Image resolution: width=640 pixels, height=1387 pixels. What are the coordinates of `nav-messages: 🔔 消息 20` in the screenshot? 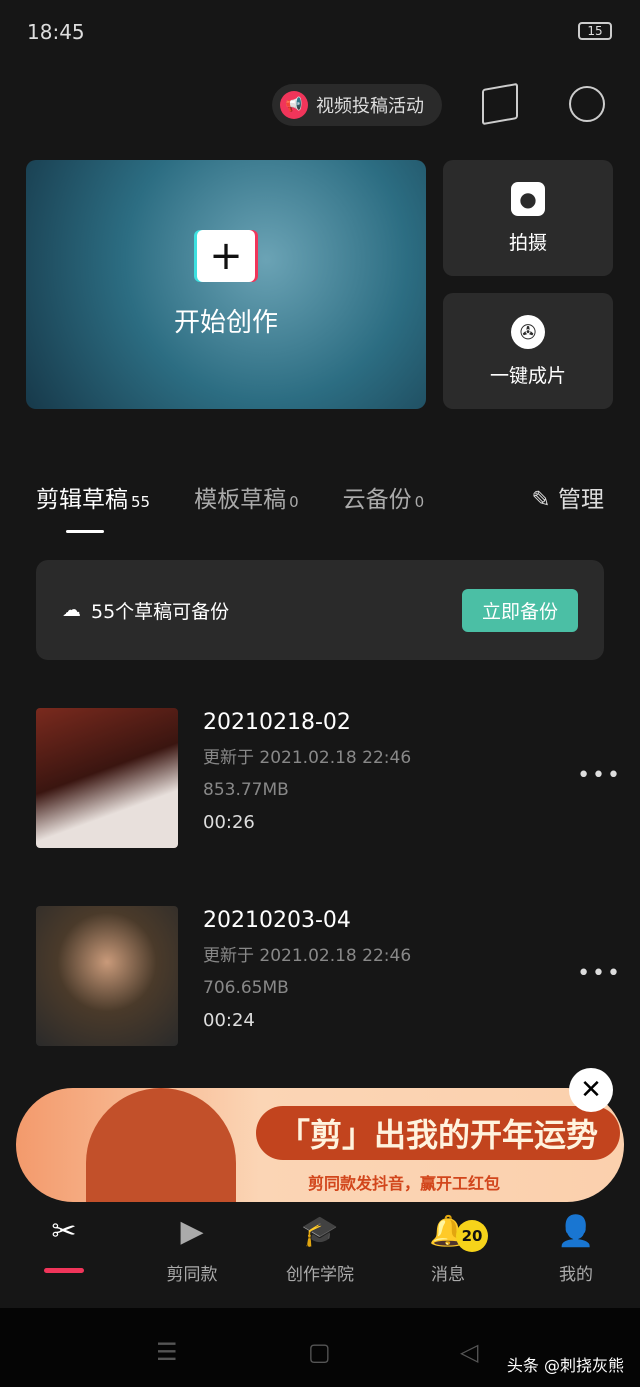 It's located at (448, 1259).